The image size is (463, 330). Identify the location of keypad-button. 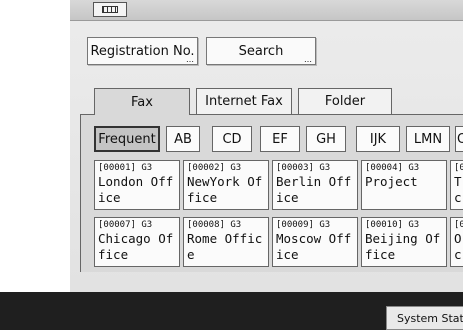
(110, 9).